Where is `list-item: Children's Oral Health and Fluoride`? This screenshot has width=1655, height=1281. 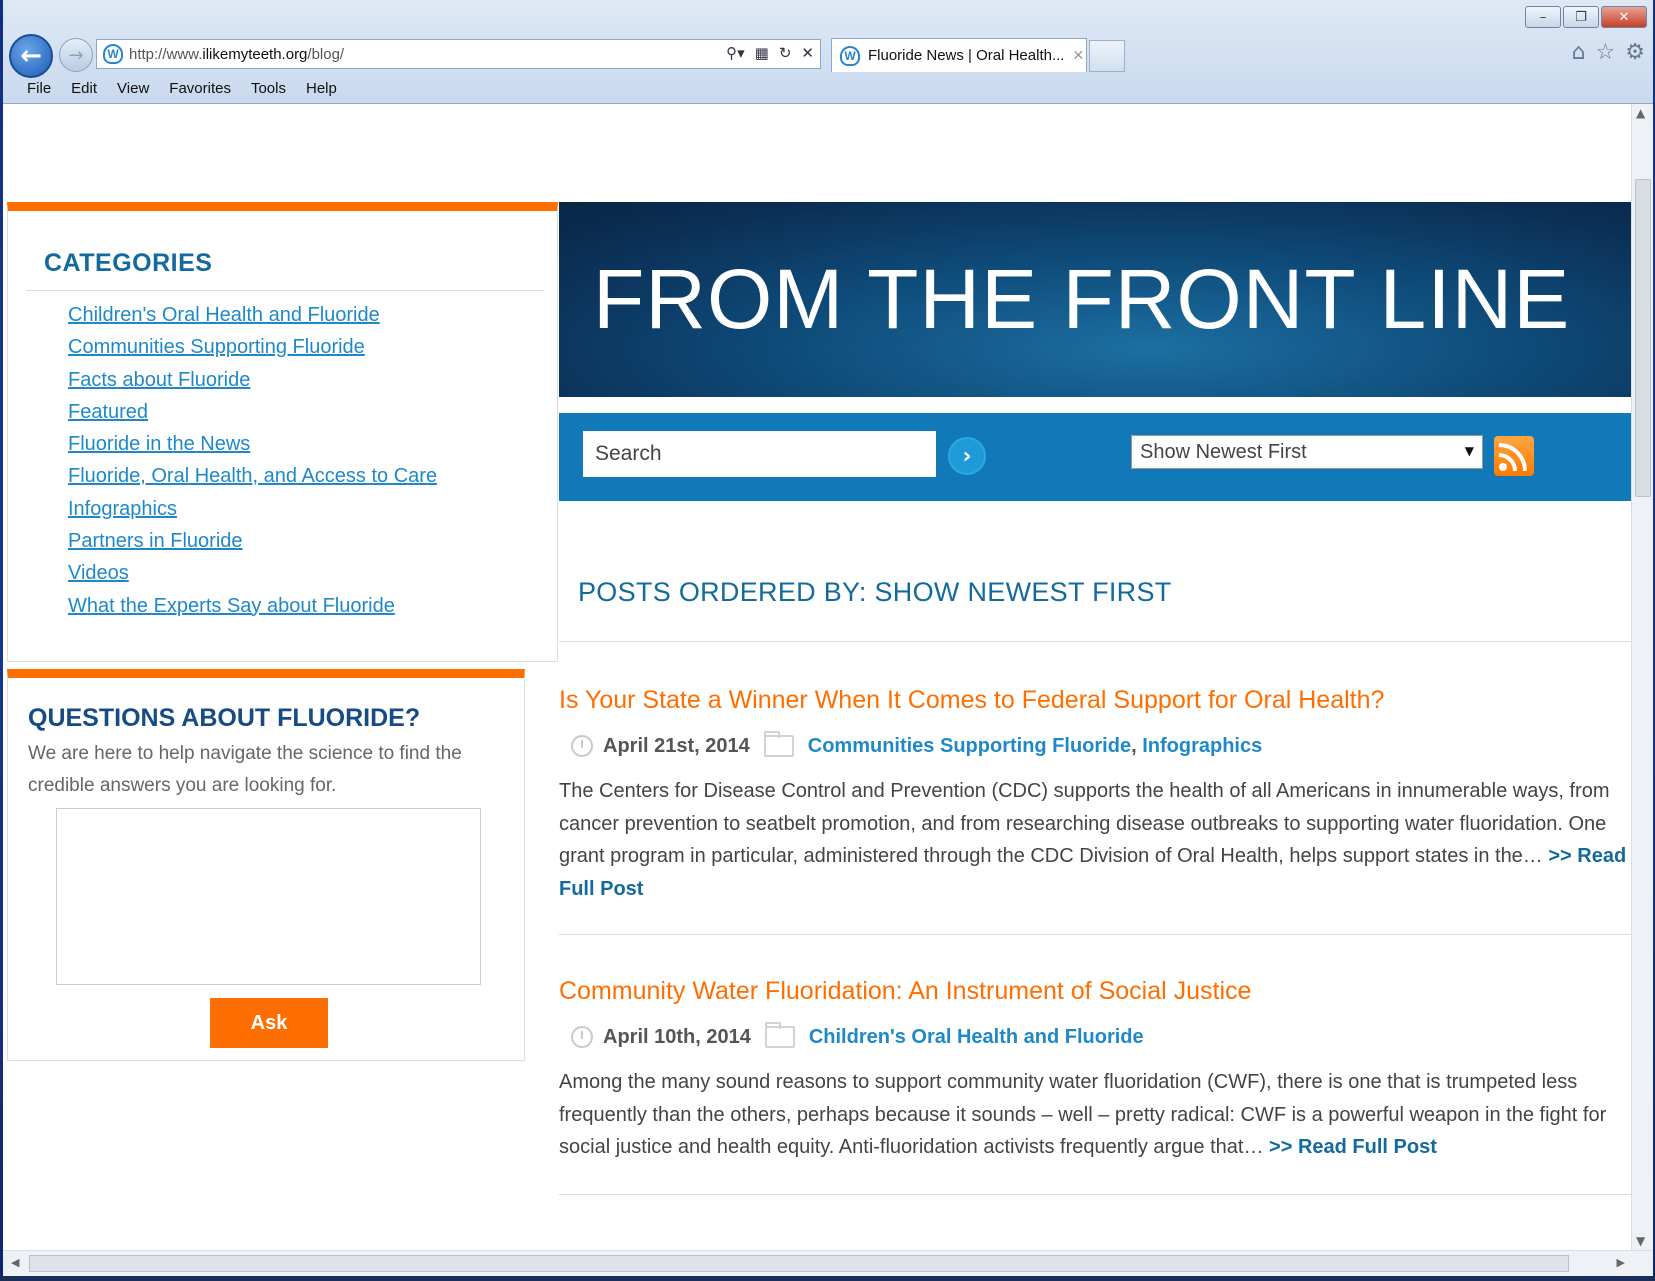 list-item: Children's Oral Health and Fluoride is located at coordinates (252, 315).